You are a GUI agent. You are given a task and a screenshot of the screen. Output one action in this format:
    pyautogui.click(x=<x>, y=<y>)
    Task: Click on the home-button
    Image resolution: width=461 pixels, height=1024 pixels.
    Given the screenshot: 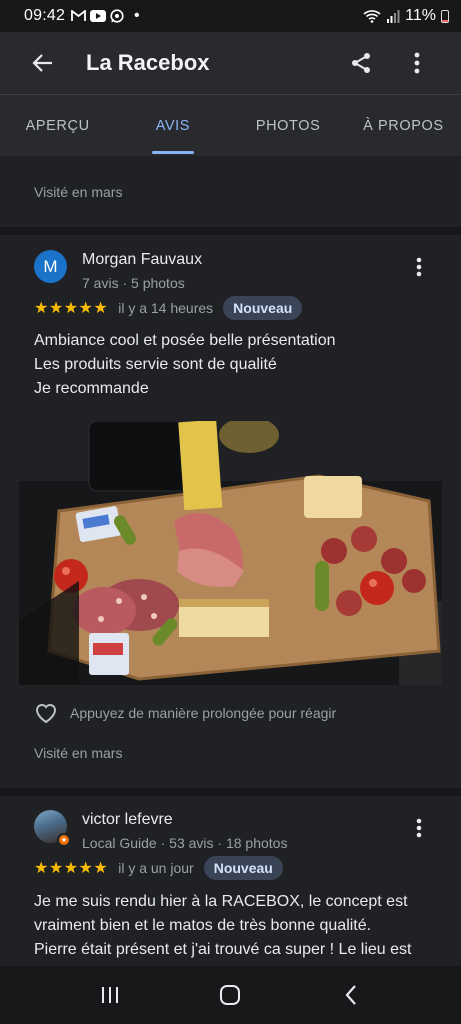 What is the action you would take?
    pyautogui.click(x=230, y=995)
    